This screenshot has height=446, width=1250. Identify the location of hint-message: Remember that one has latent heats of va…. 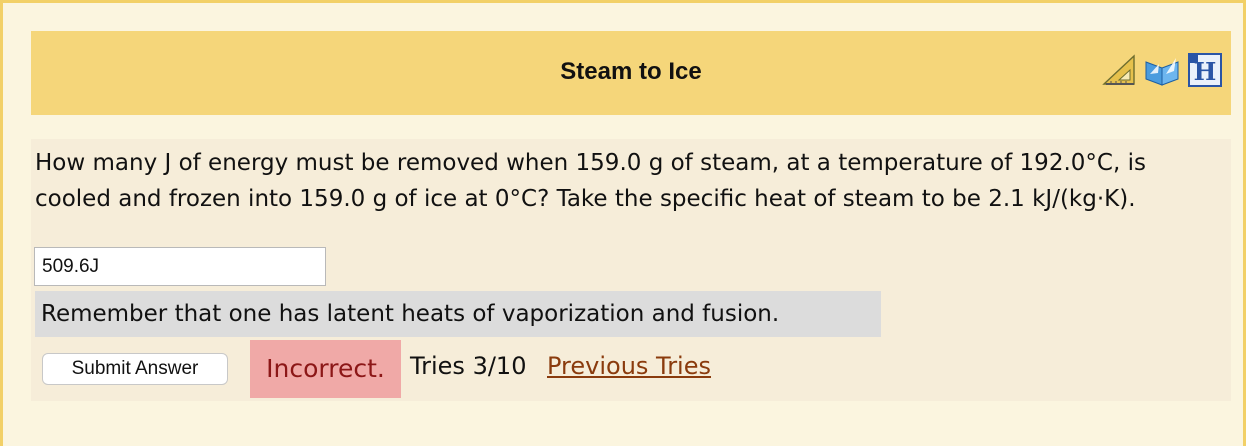
(458, 314).